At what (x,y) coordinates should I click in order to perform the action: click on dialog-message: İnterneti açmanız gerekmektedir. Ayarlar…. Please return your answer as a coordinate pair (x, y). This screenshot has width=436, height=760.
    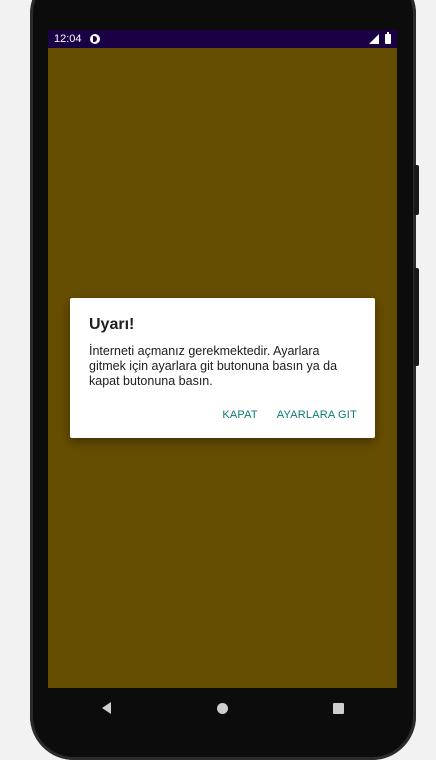
    Looking at the image, I should click on (213, 366).